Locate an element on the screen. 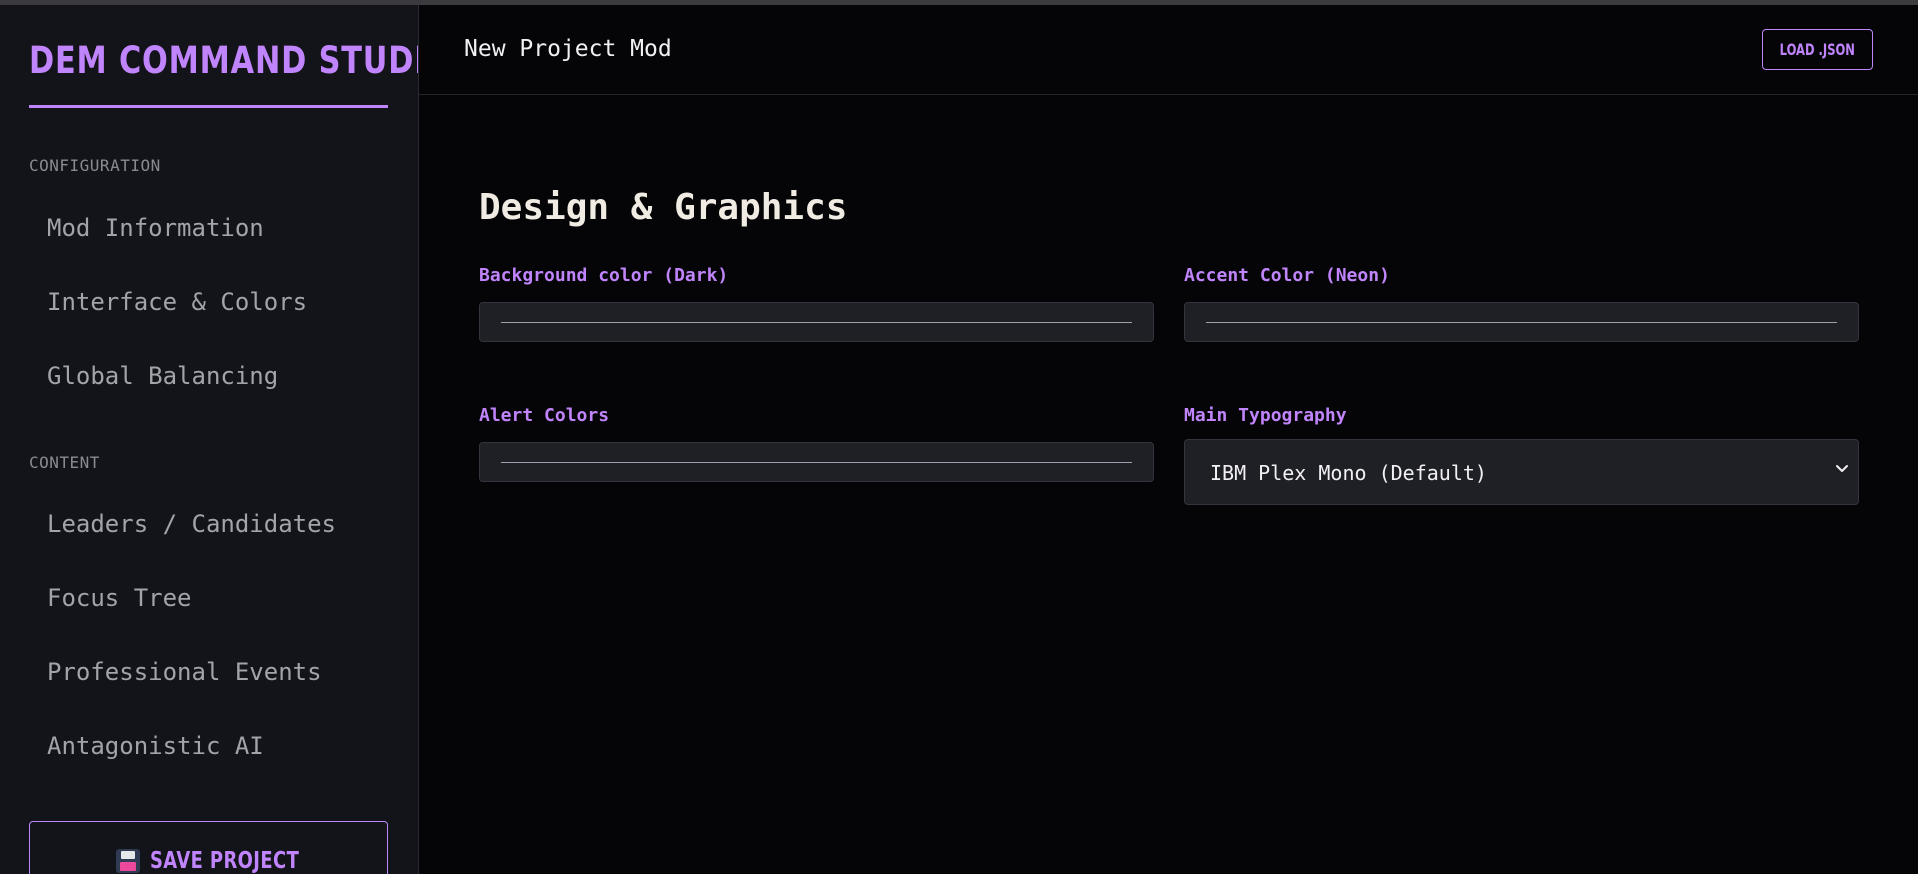 This screenshot has width=1918, height=874. page-title: Design & Graphics is located at coordinates (663, 207).